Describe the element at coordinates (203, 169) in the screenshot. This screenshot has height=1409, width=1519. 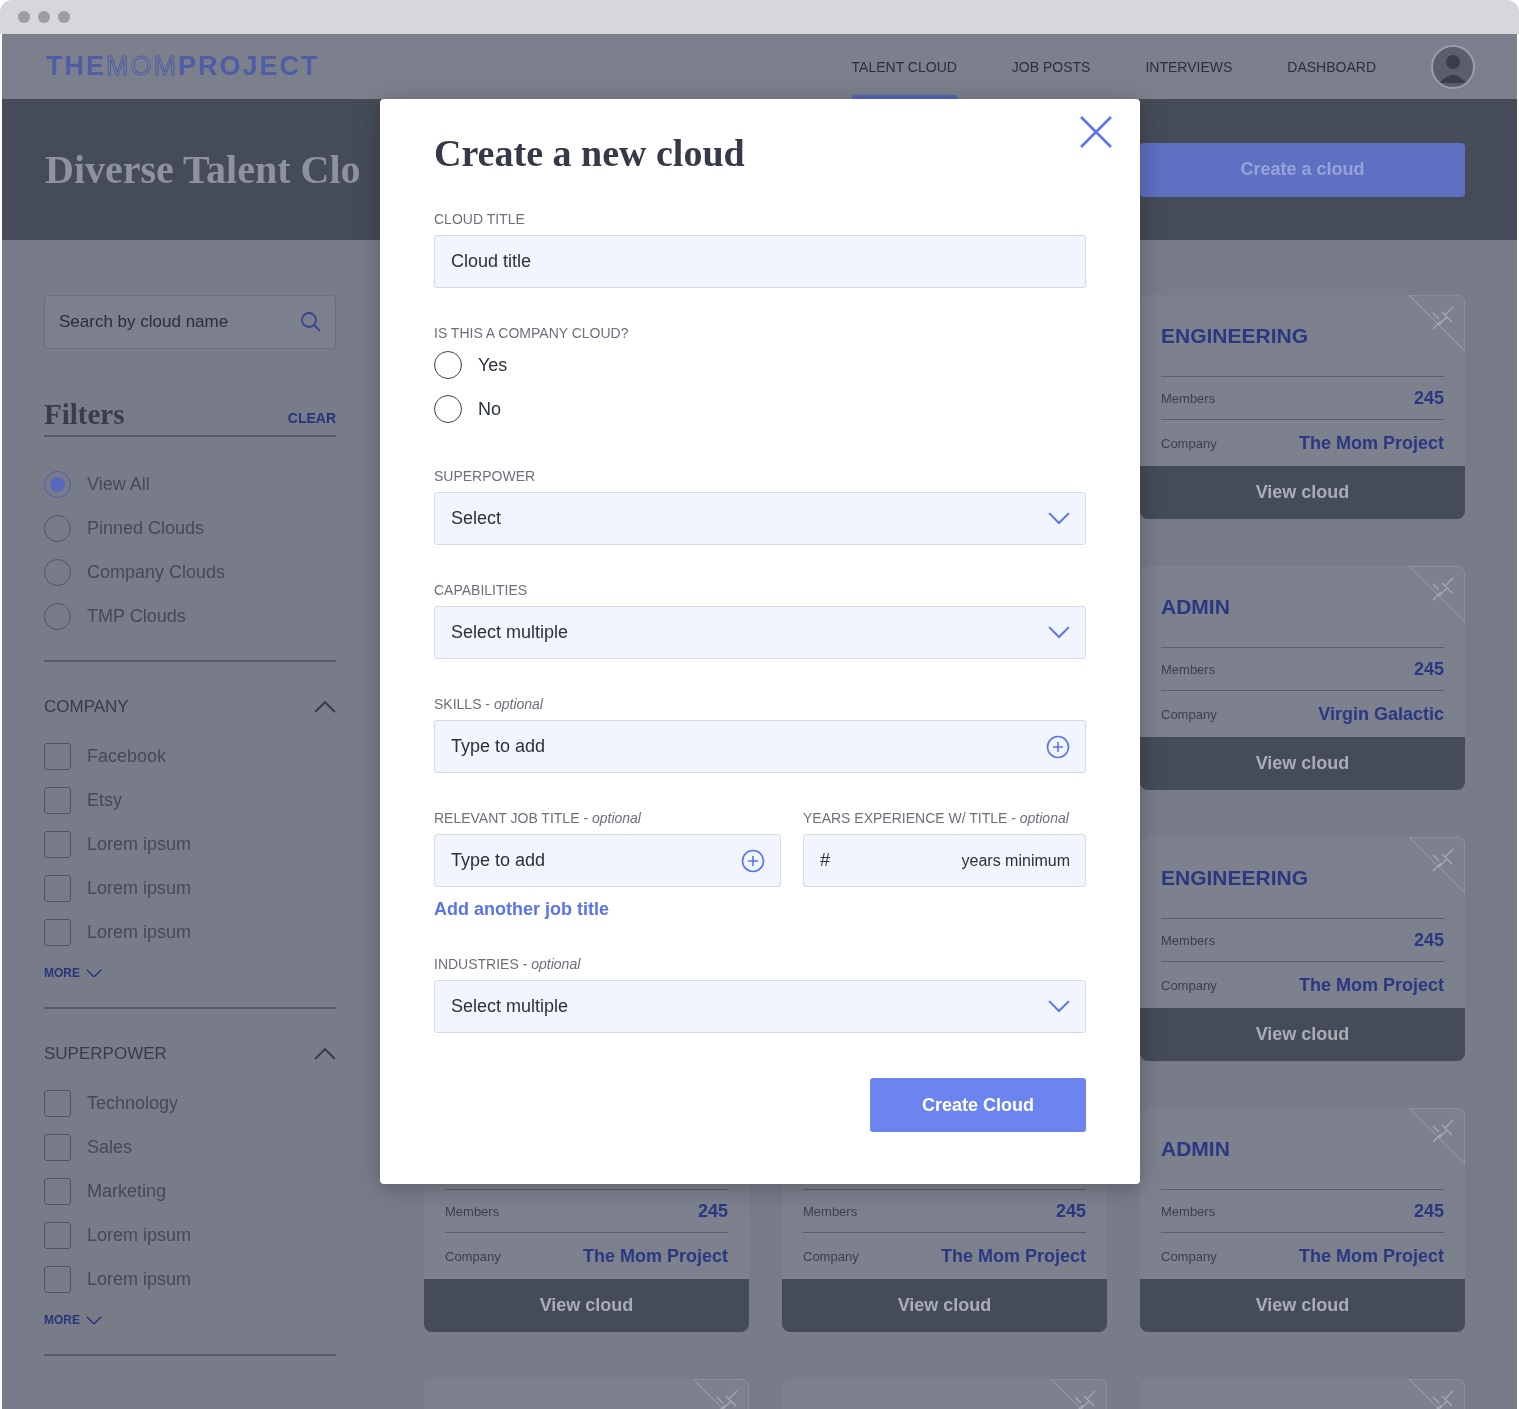
I see `page-title: Diverse Talent Clo` at that location.